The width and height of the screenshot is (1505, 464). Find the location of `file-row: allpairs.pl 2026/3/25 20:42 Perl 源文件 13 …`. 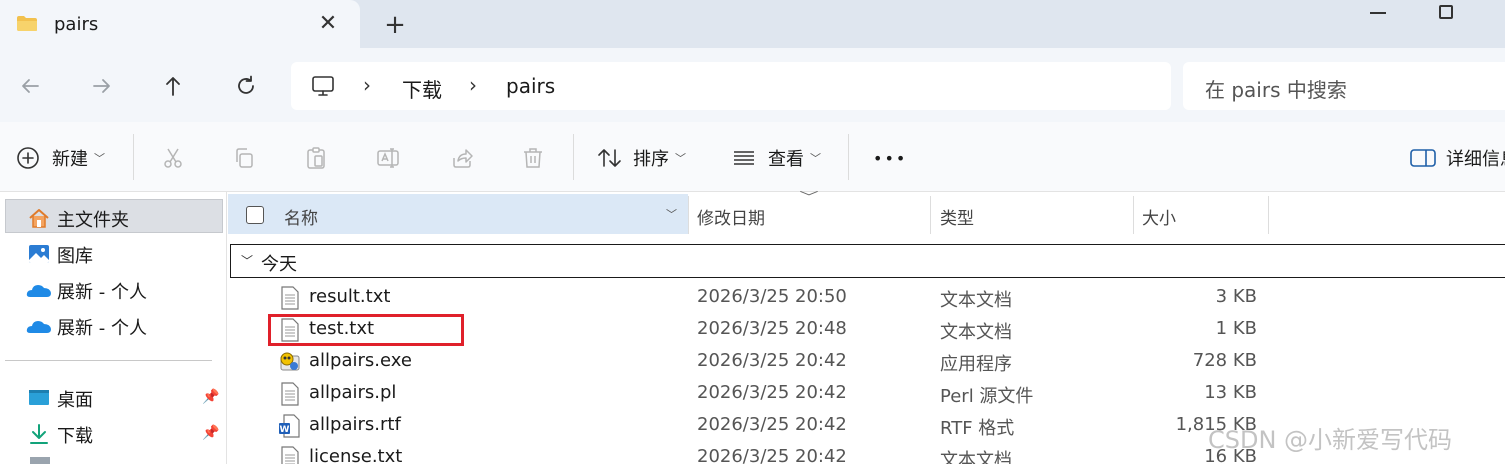

file-row: allpairs.pl 2026/3/25 20:42 Perl 源文件 13 … is located at coordinates (866, 394).